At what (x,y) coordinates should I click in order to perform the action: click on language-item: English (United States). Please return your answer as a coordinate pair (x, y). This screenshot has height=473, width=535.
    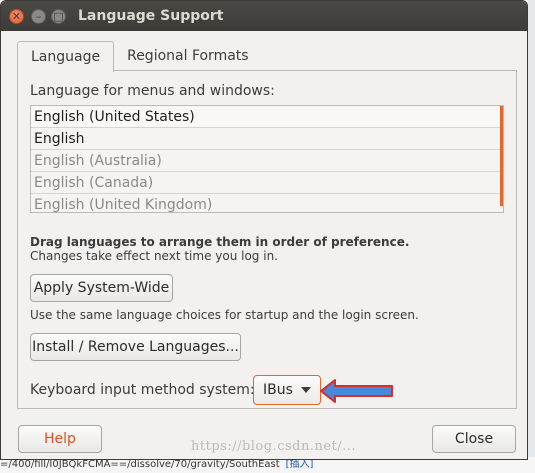
    Looking at the image, I should click on (267, 117).